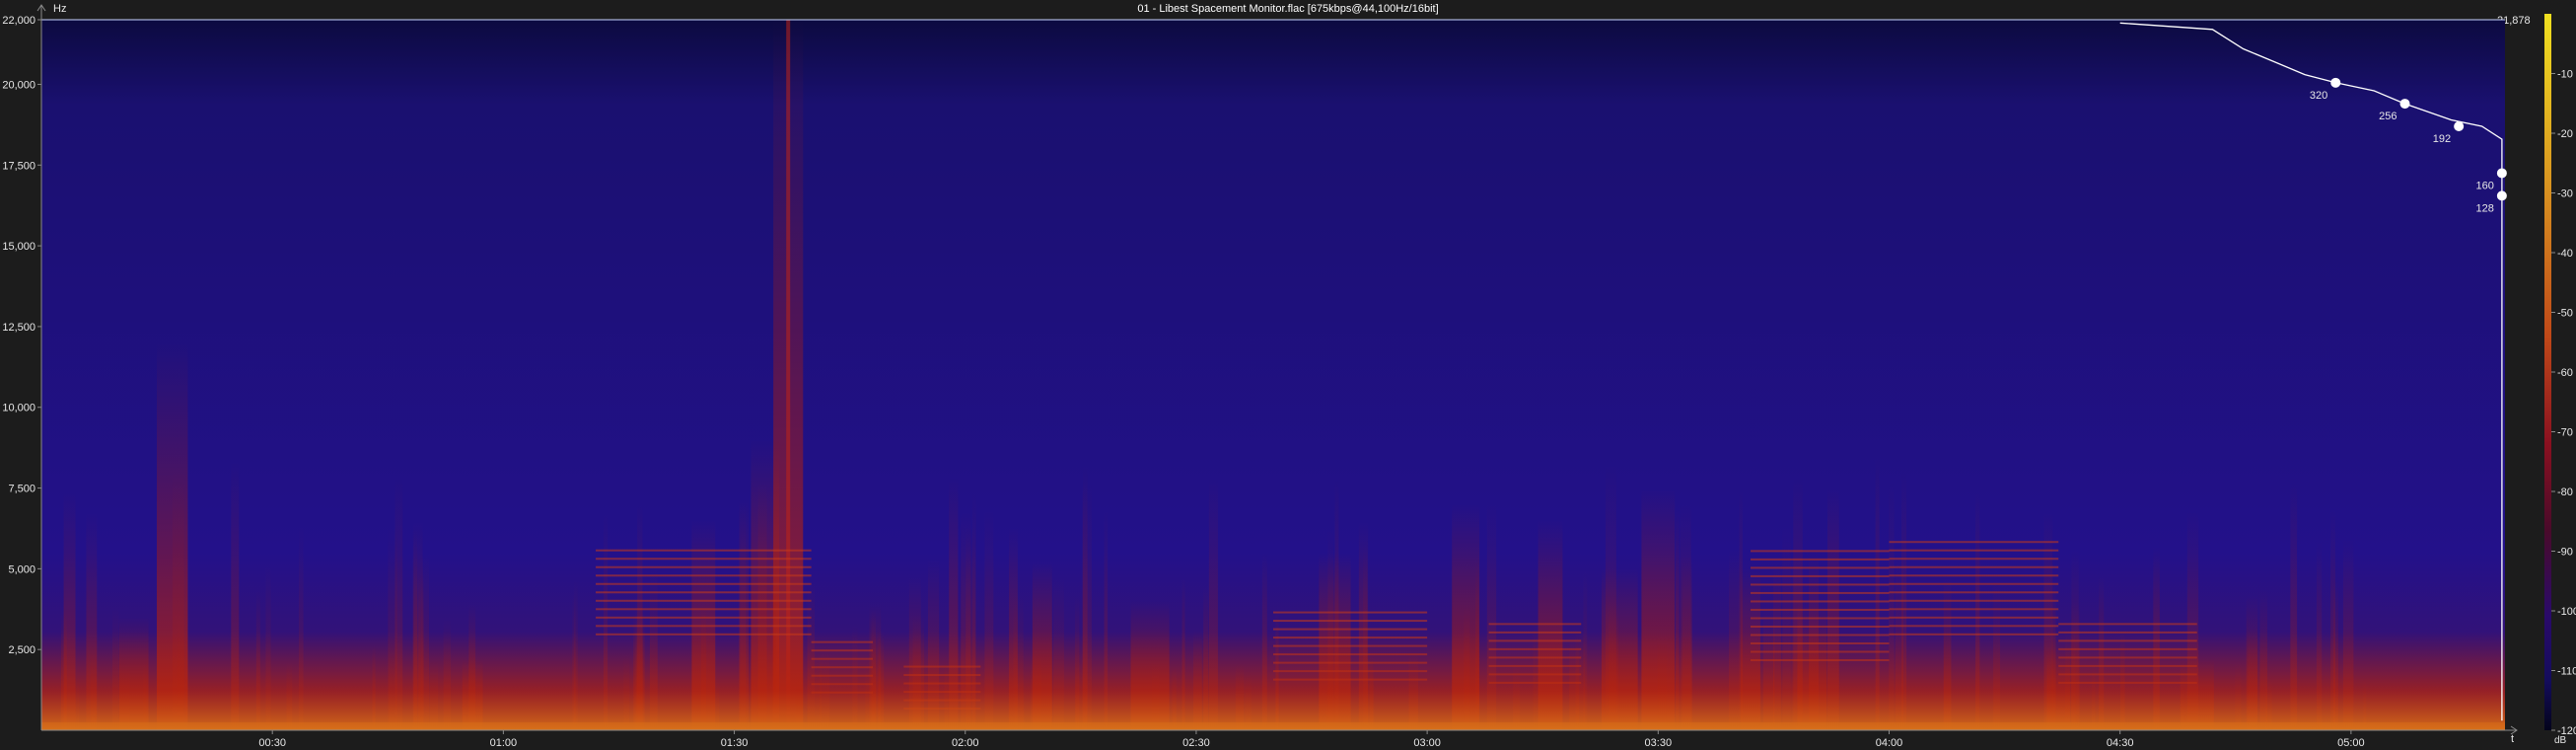  What do you see at coordinates (19, 328) in the screenshot?
I see `y-tick-label: 12,500` at bounding box center [19, 328].